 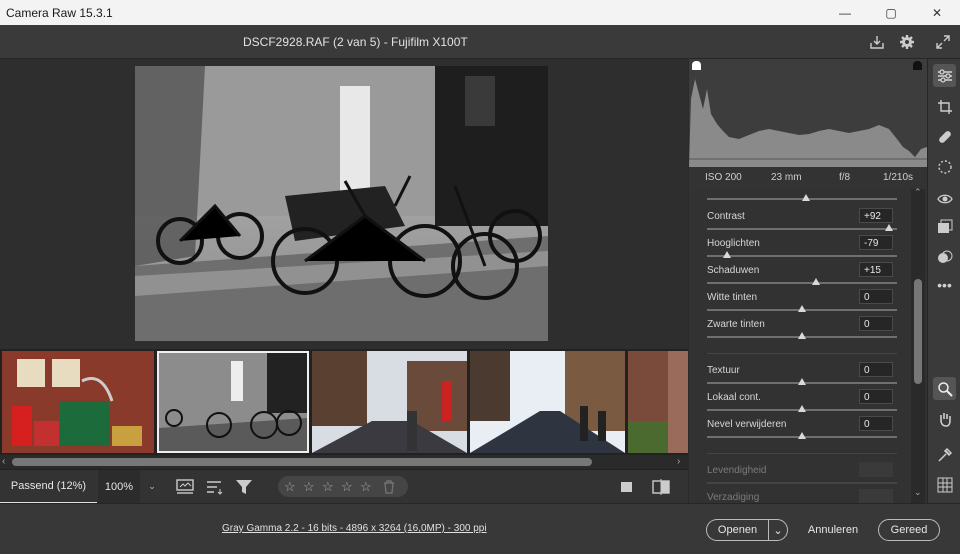 I want to click on cancel-button: Annuleren, so click(x=833, y=530).